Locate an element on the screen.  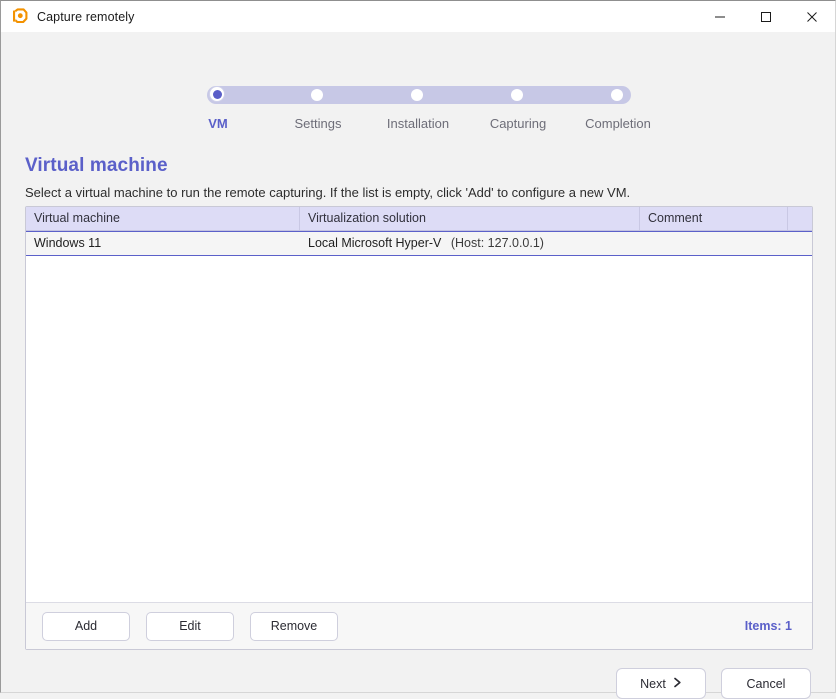
minimize-icon is located at coordinates (720, 17).